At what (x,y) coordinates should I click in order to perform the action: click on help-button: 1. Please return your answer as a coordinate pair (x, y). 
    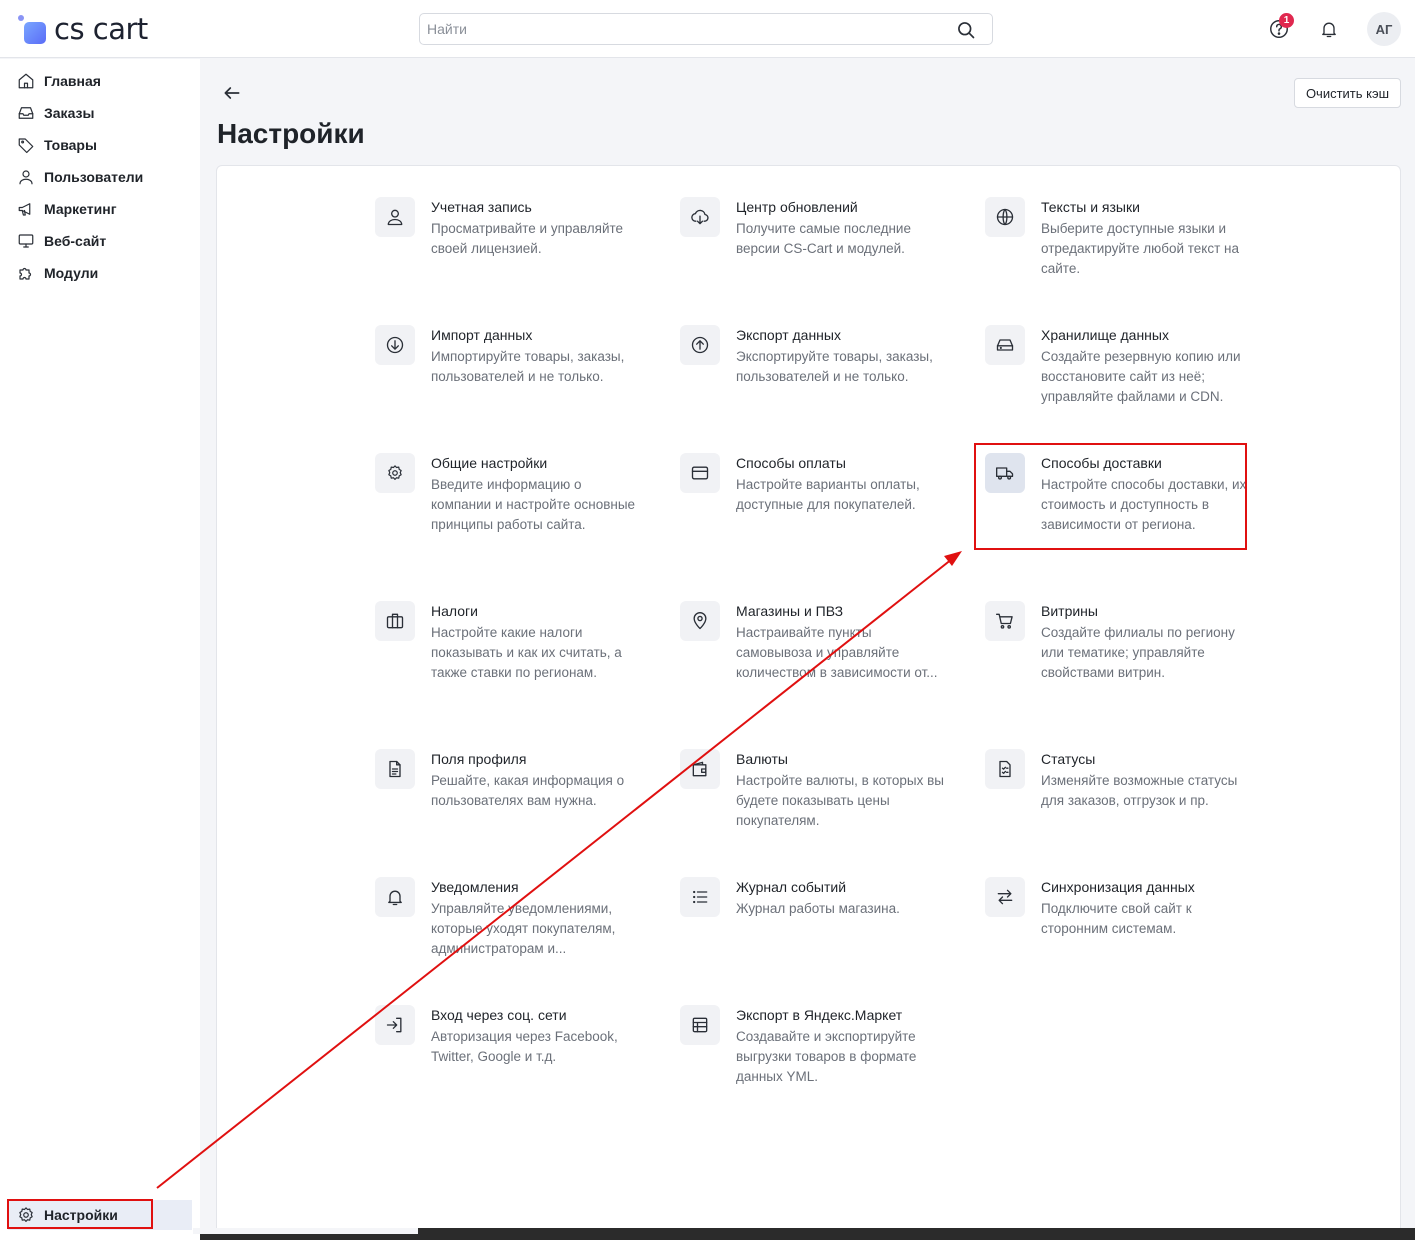
    Looking at the image, I should click on (1279, 28).